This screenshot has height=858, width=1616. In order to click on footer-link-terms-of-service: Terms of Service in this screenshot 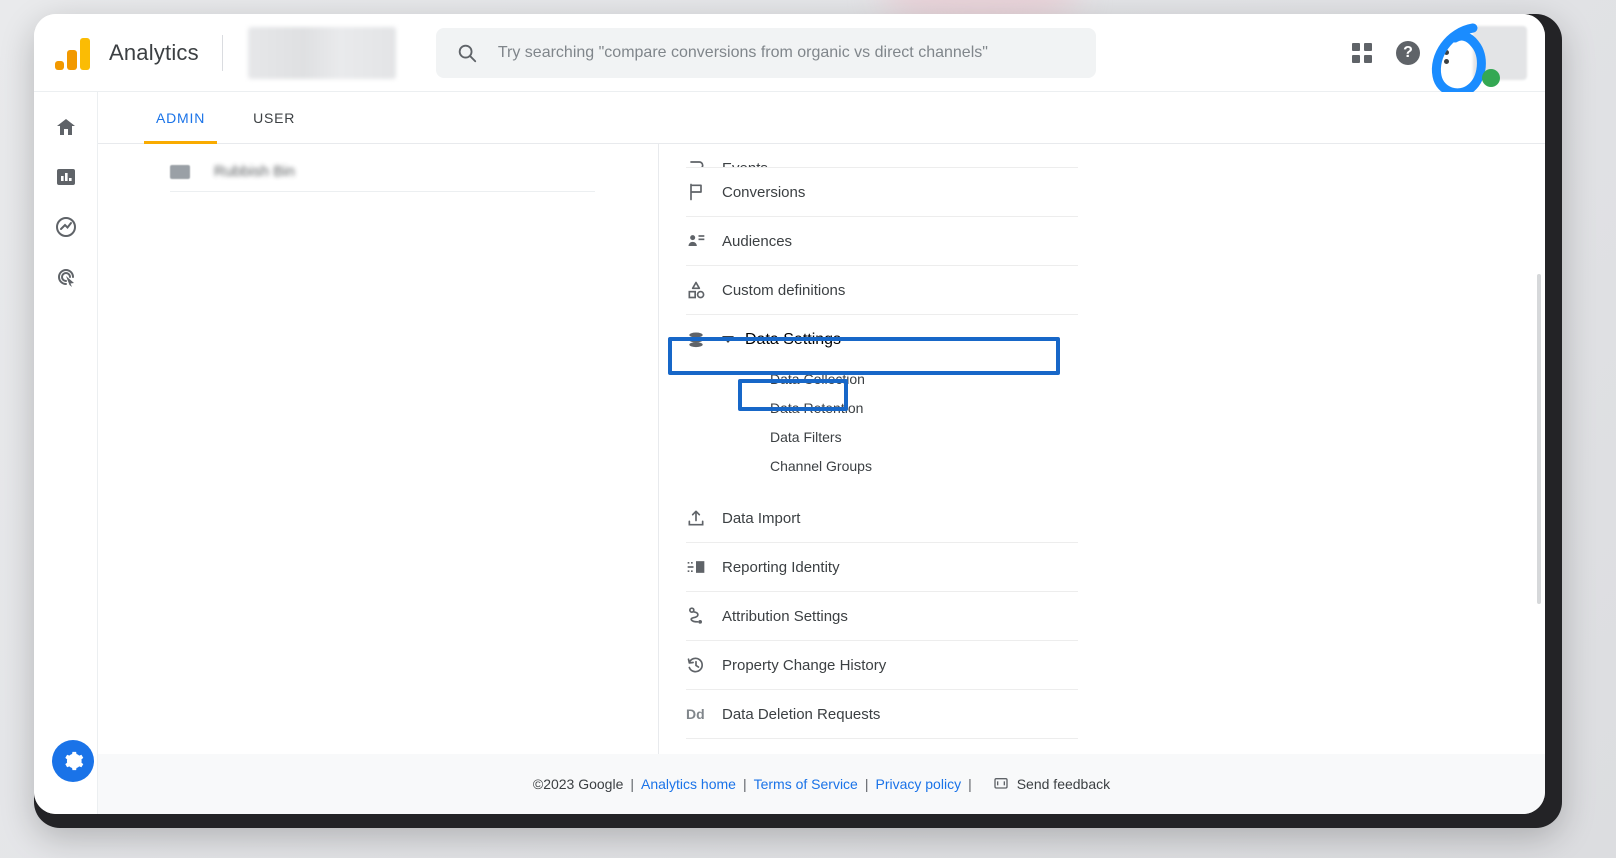, I will do `click(806, 784)`.